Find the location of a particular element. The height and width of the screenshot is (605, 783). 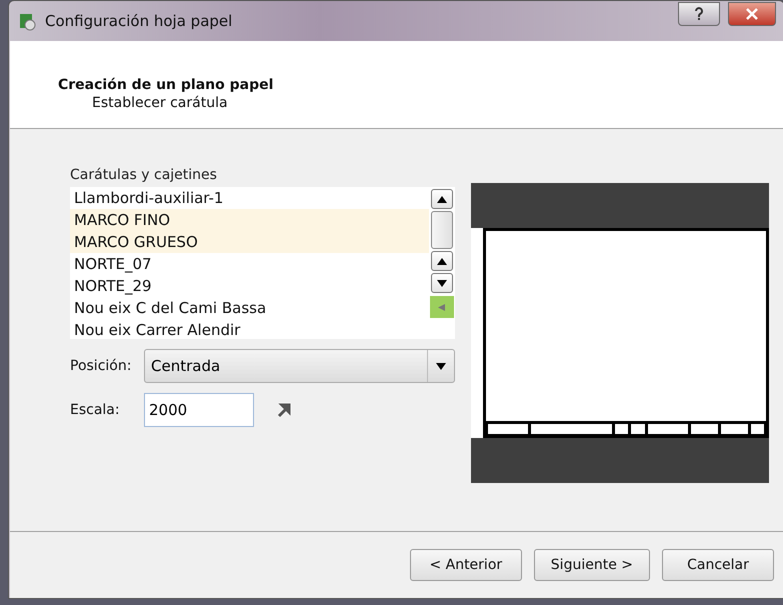

dialog-button: Siguiente > is located at coordinates (592, 565).